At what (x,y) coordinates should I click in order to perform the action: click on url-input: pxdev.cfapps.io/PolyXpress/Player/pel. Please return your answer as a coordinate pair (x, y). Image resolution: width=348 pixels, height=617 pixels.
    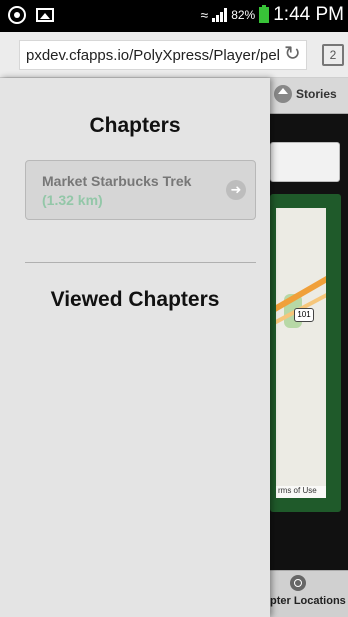
    Looking at the image, I should click on (163, 55).